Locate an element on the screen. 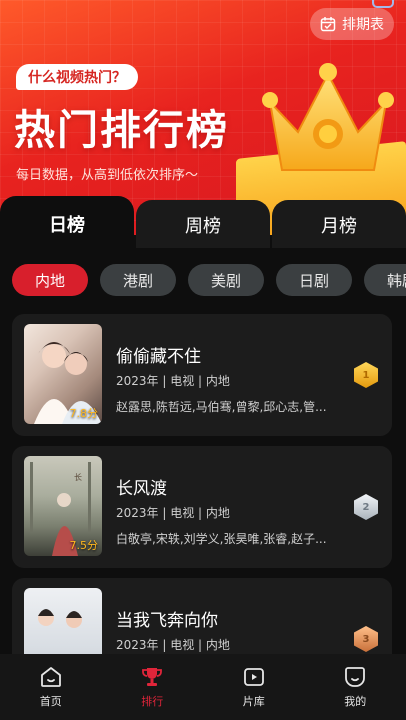 Image resolution: width=406 pixels, height=720 pixels. item-title: 当我飞奔向你 is located at coordinates (167, 621).